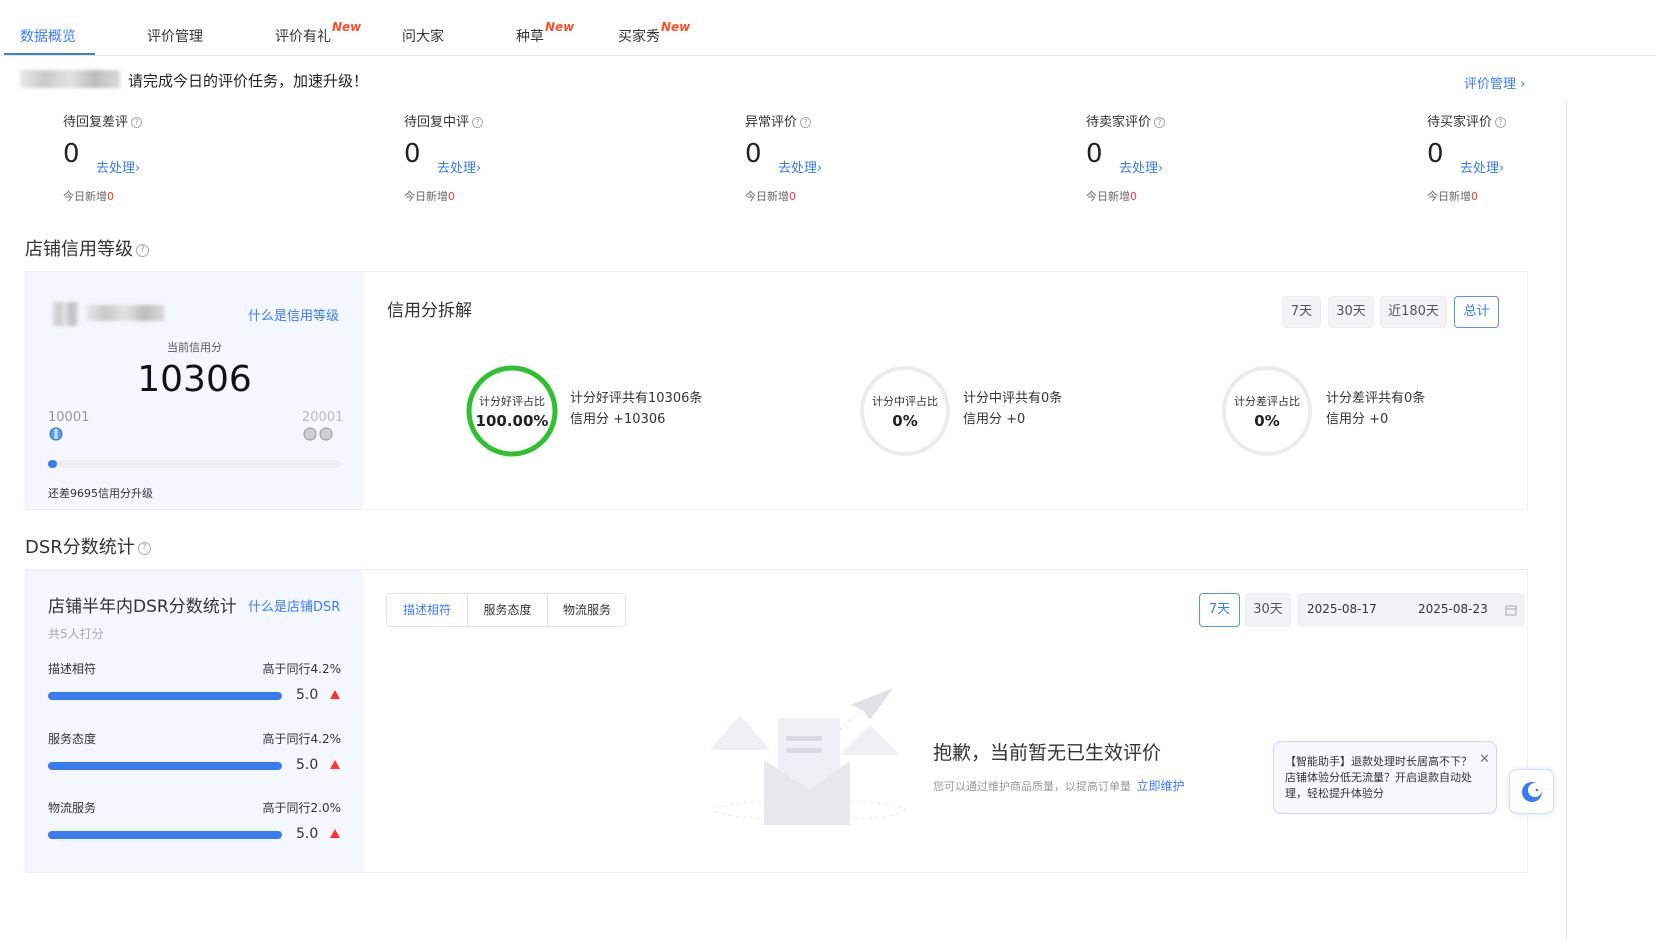 The width and height of the screenshot is (1672, 940). I want to click on dsr-section-title: DSR分数统计?, so click(88, 546).